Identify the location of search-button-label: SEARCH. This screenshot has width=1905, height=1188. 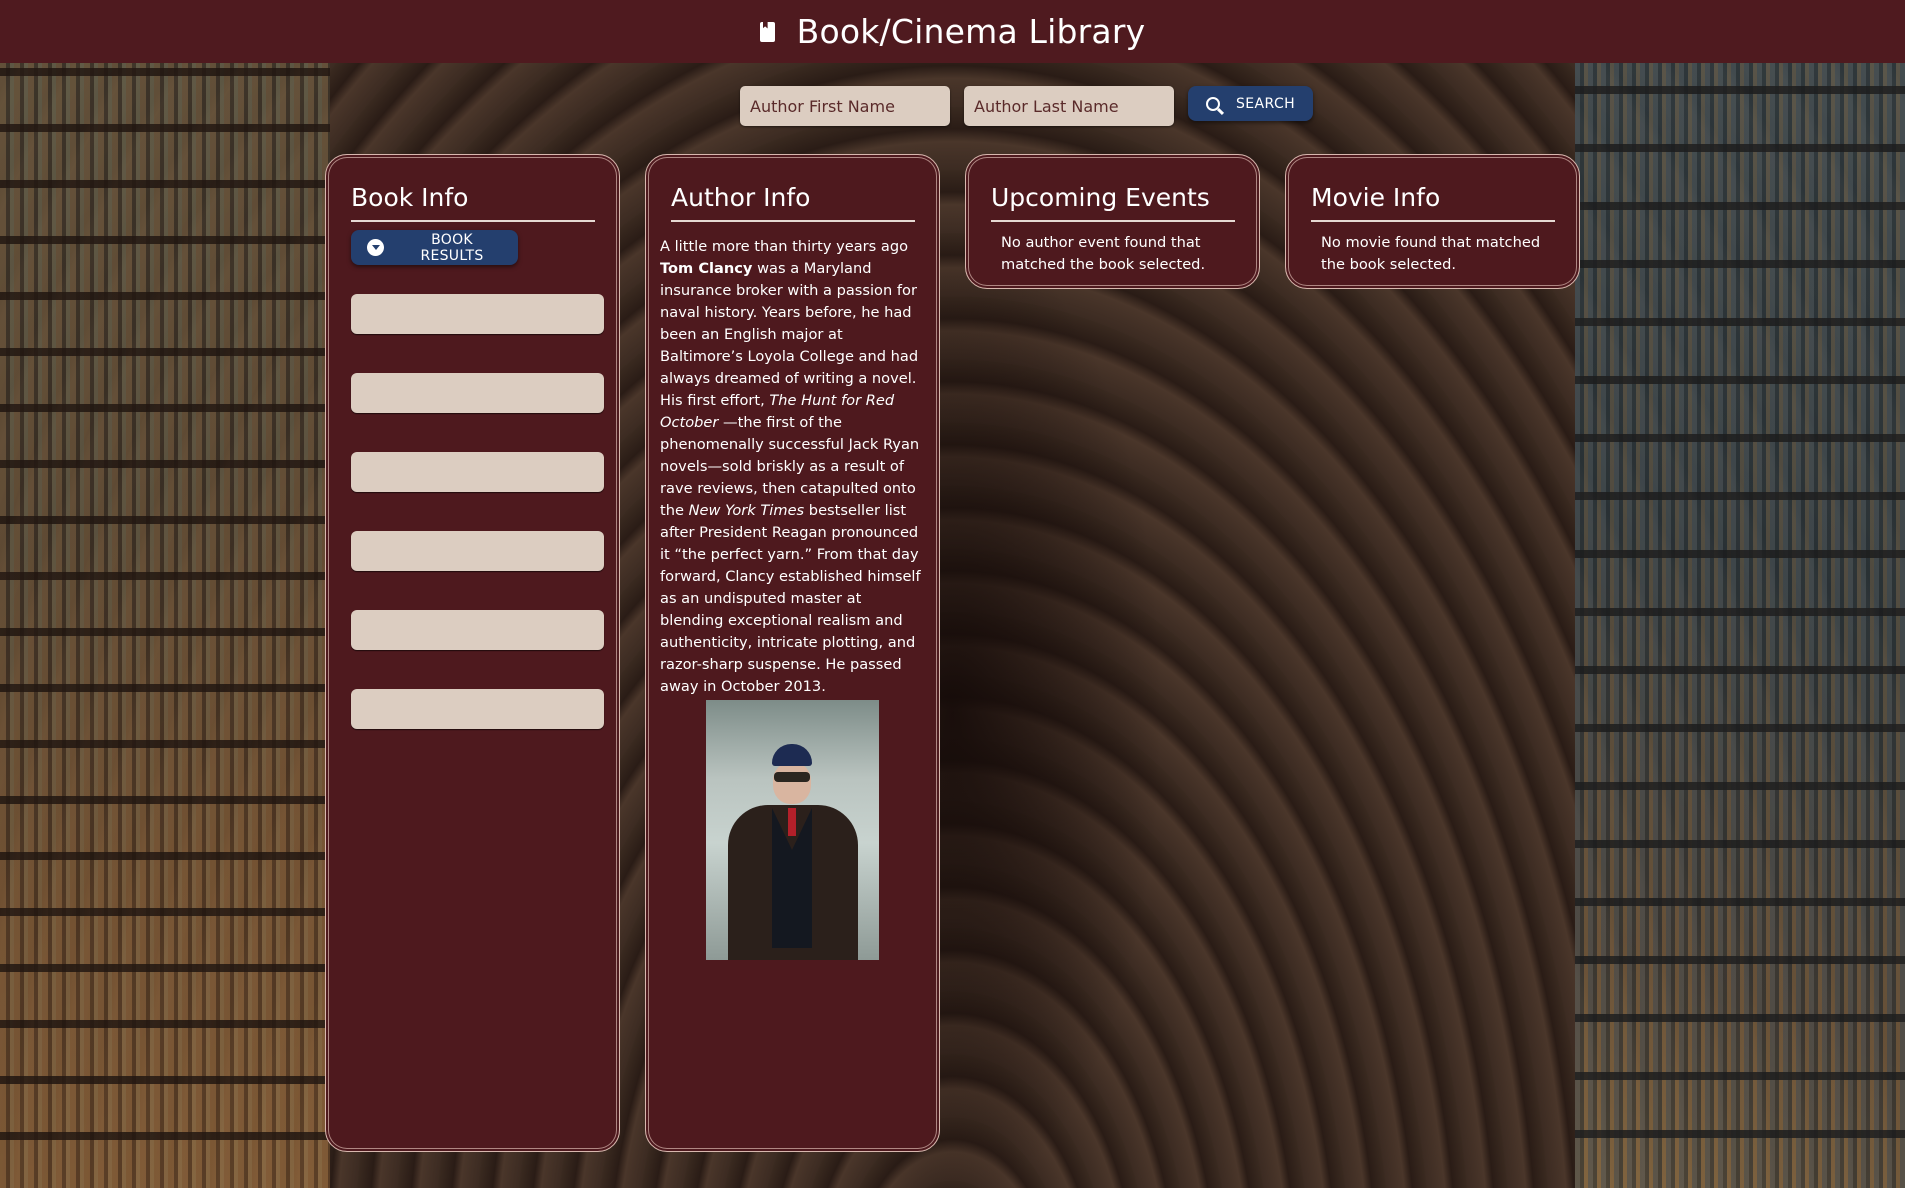
(1266, 103).